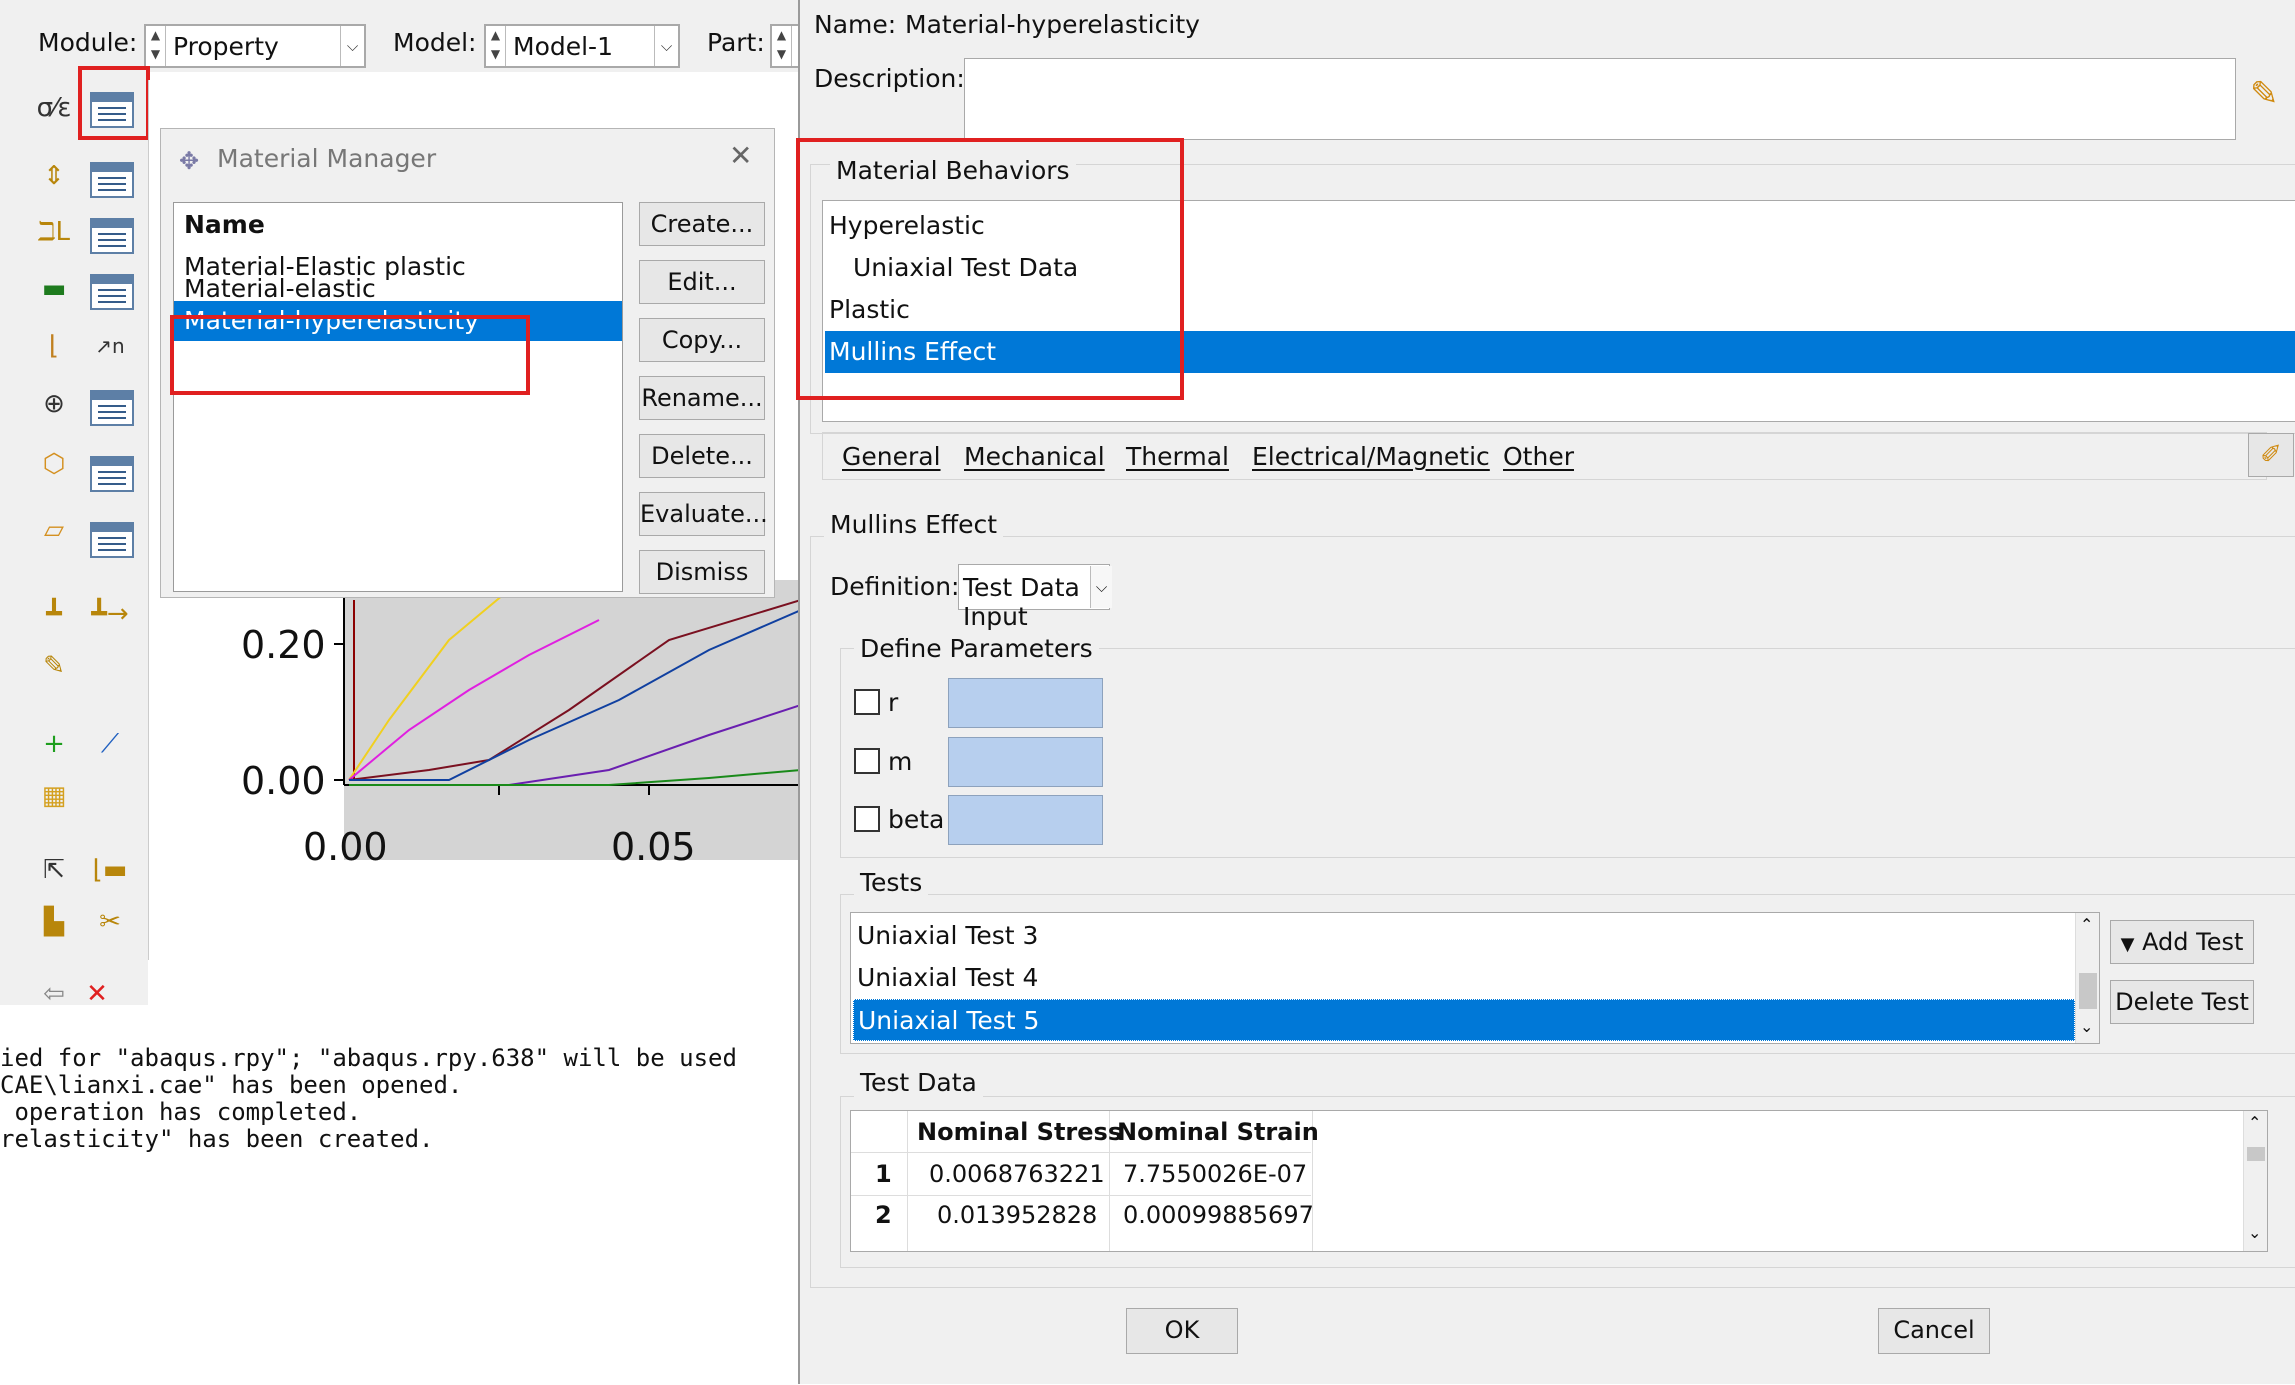  I want to click on triangle-down-icon: ▼, so click(2127, 944).